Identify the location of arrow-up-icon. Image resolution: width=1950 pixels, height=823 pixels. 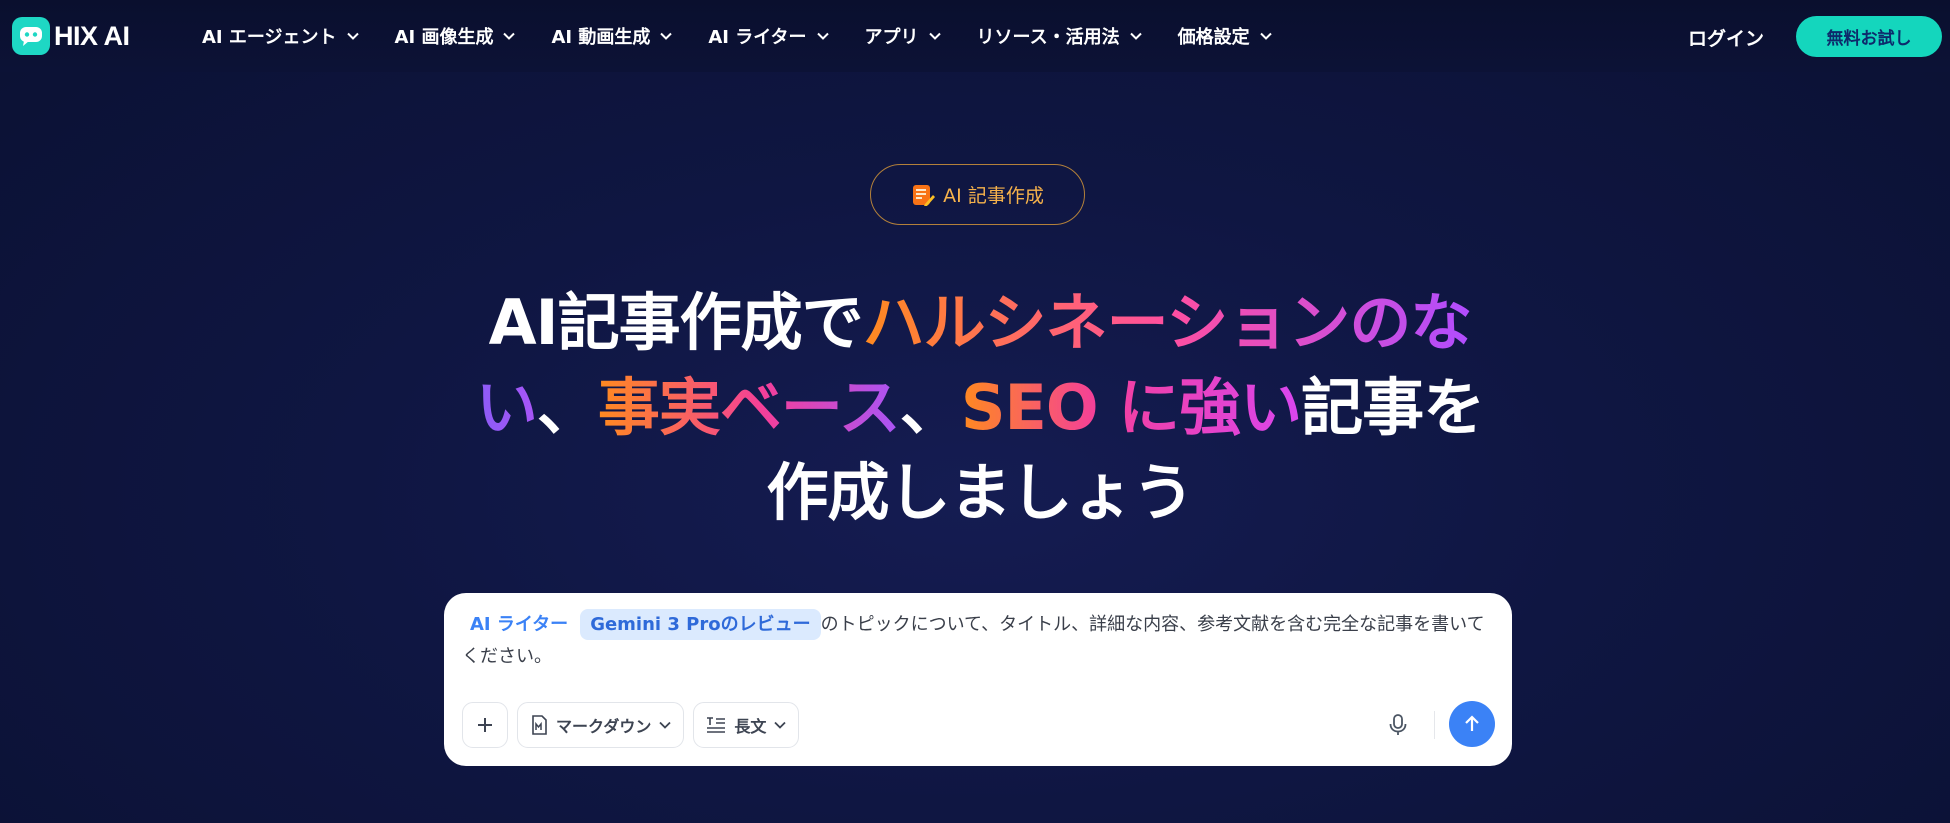
(1472, 723).